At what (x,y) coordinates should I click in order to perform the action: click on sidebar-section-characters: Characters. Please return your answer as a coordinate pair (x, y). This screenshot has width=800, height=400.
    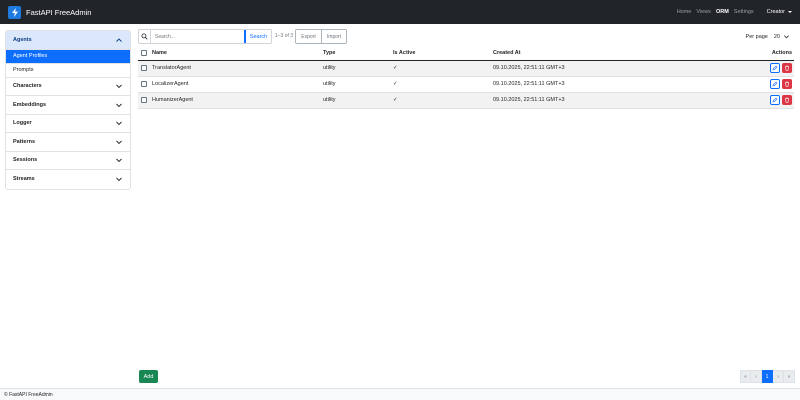
    Looking at the image, I should click on (68, 87).